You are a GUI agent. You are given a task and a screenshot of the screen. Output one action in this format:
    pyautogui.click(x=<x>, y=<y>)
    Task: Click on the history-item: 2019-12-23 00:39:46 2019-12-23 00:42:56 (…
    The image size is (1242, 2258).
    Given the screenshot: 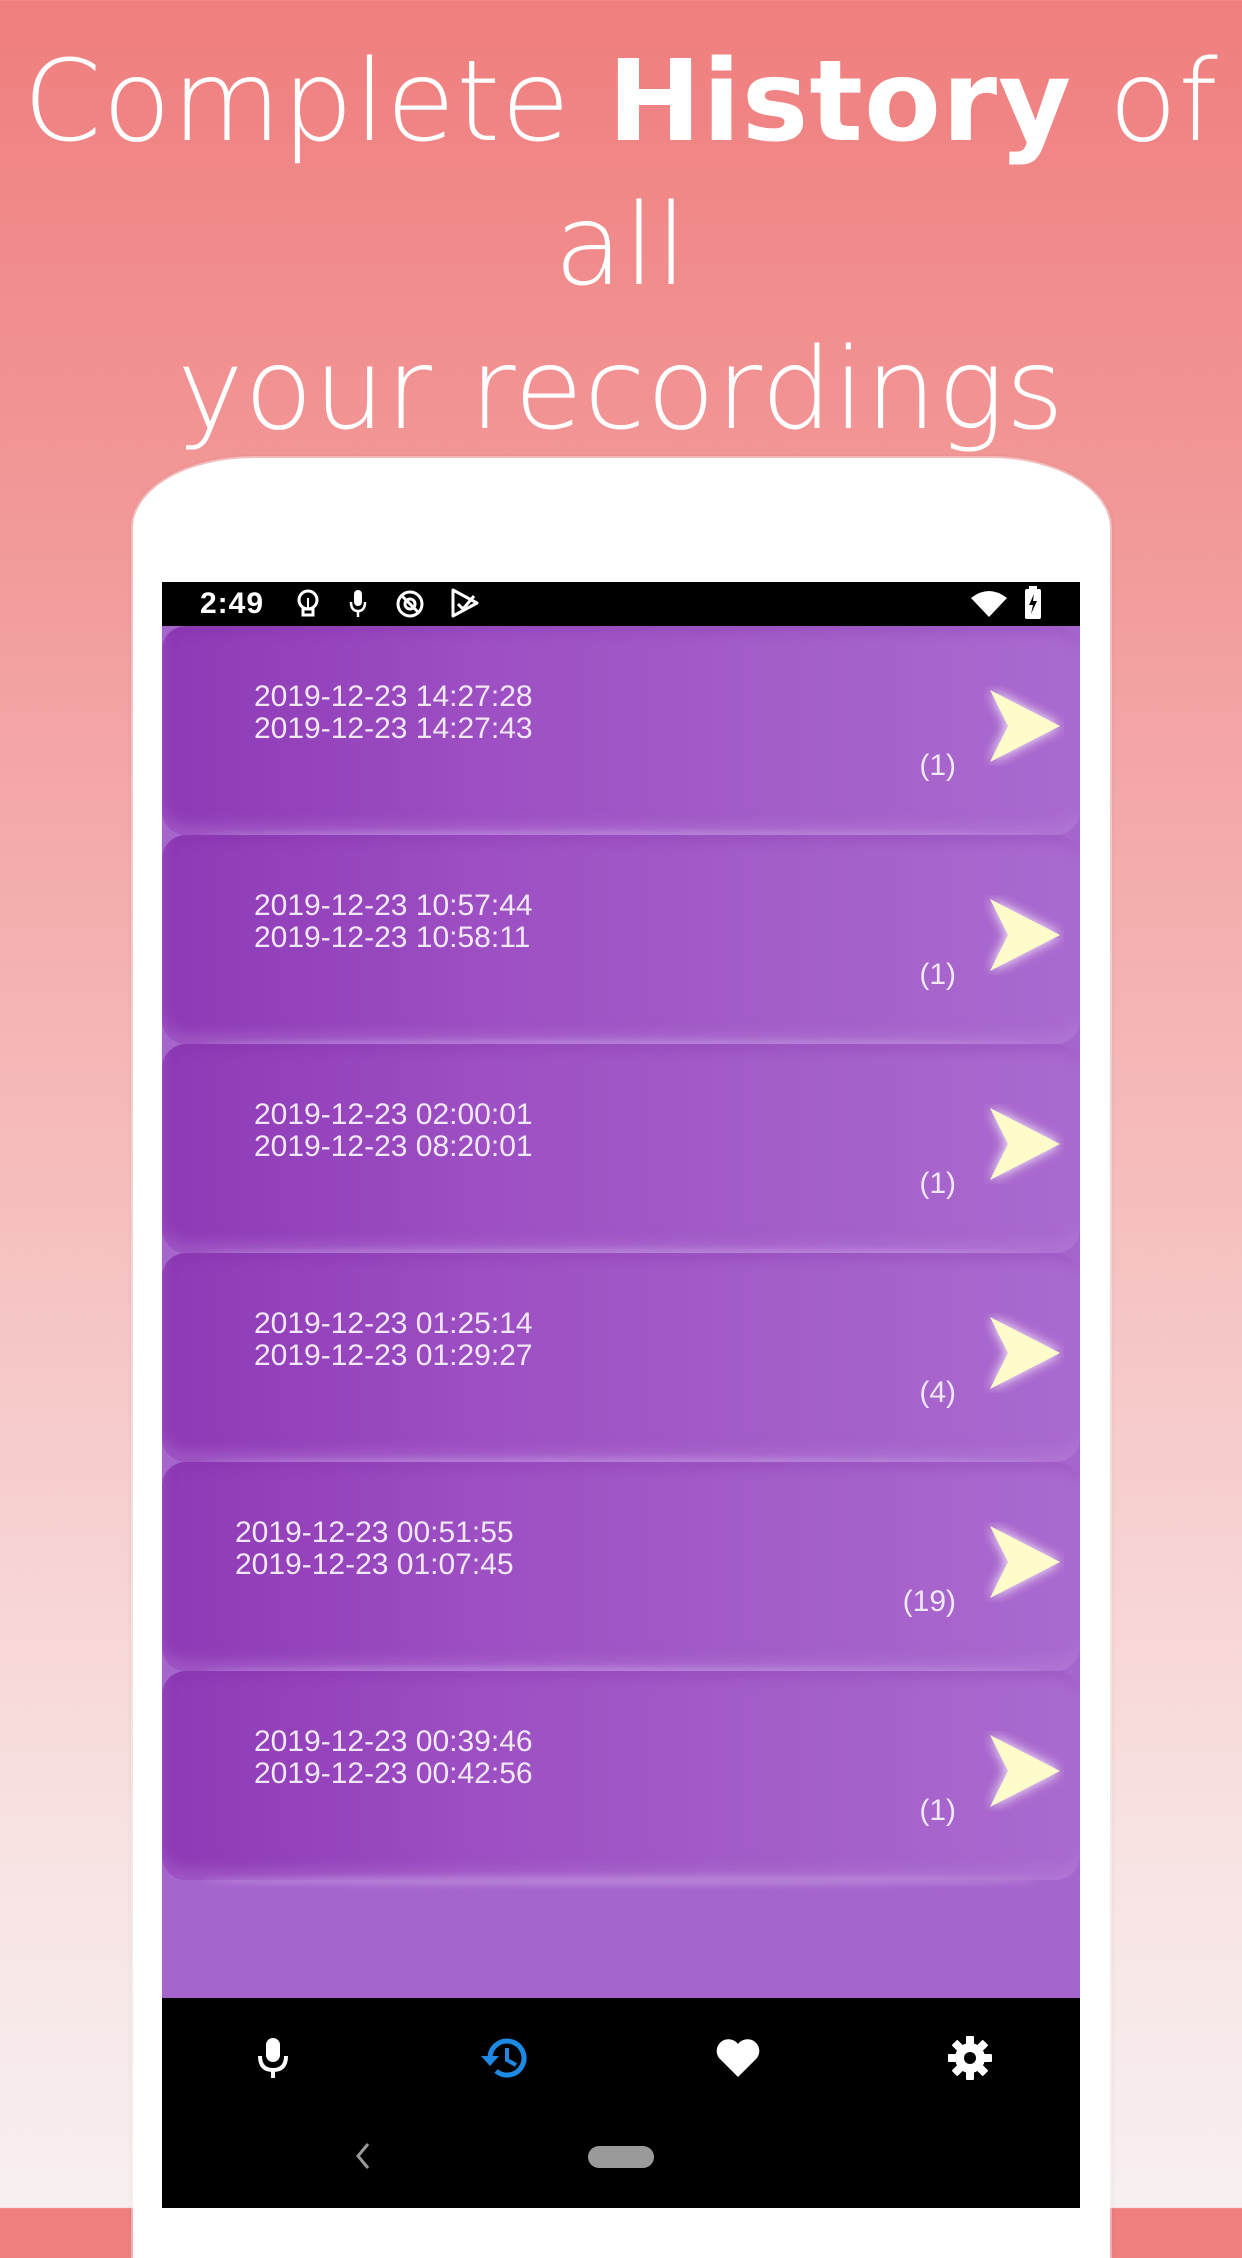 What is the action you would take?
    pyautogui.click(x=621, y=1775)
    